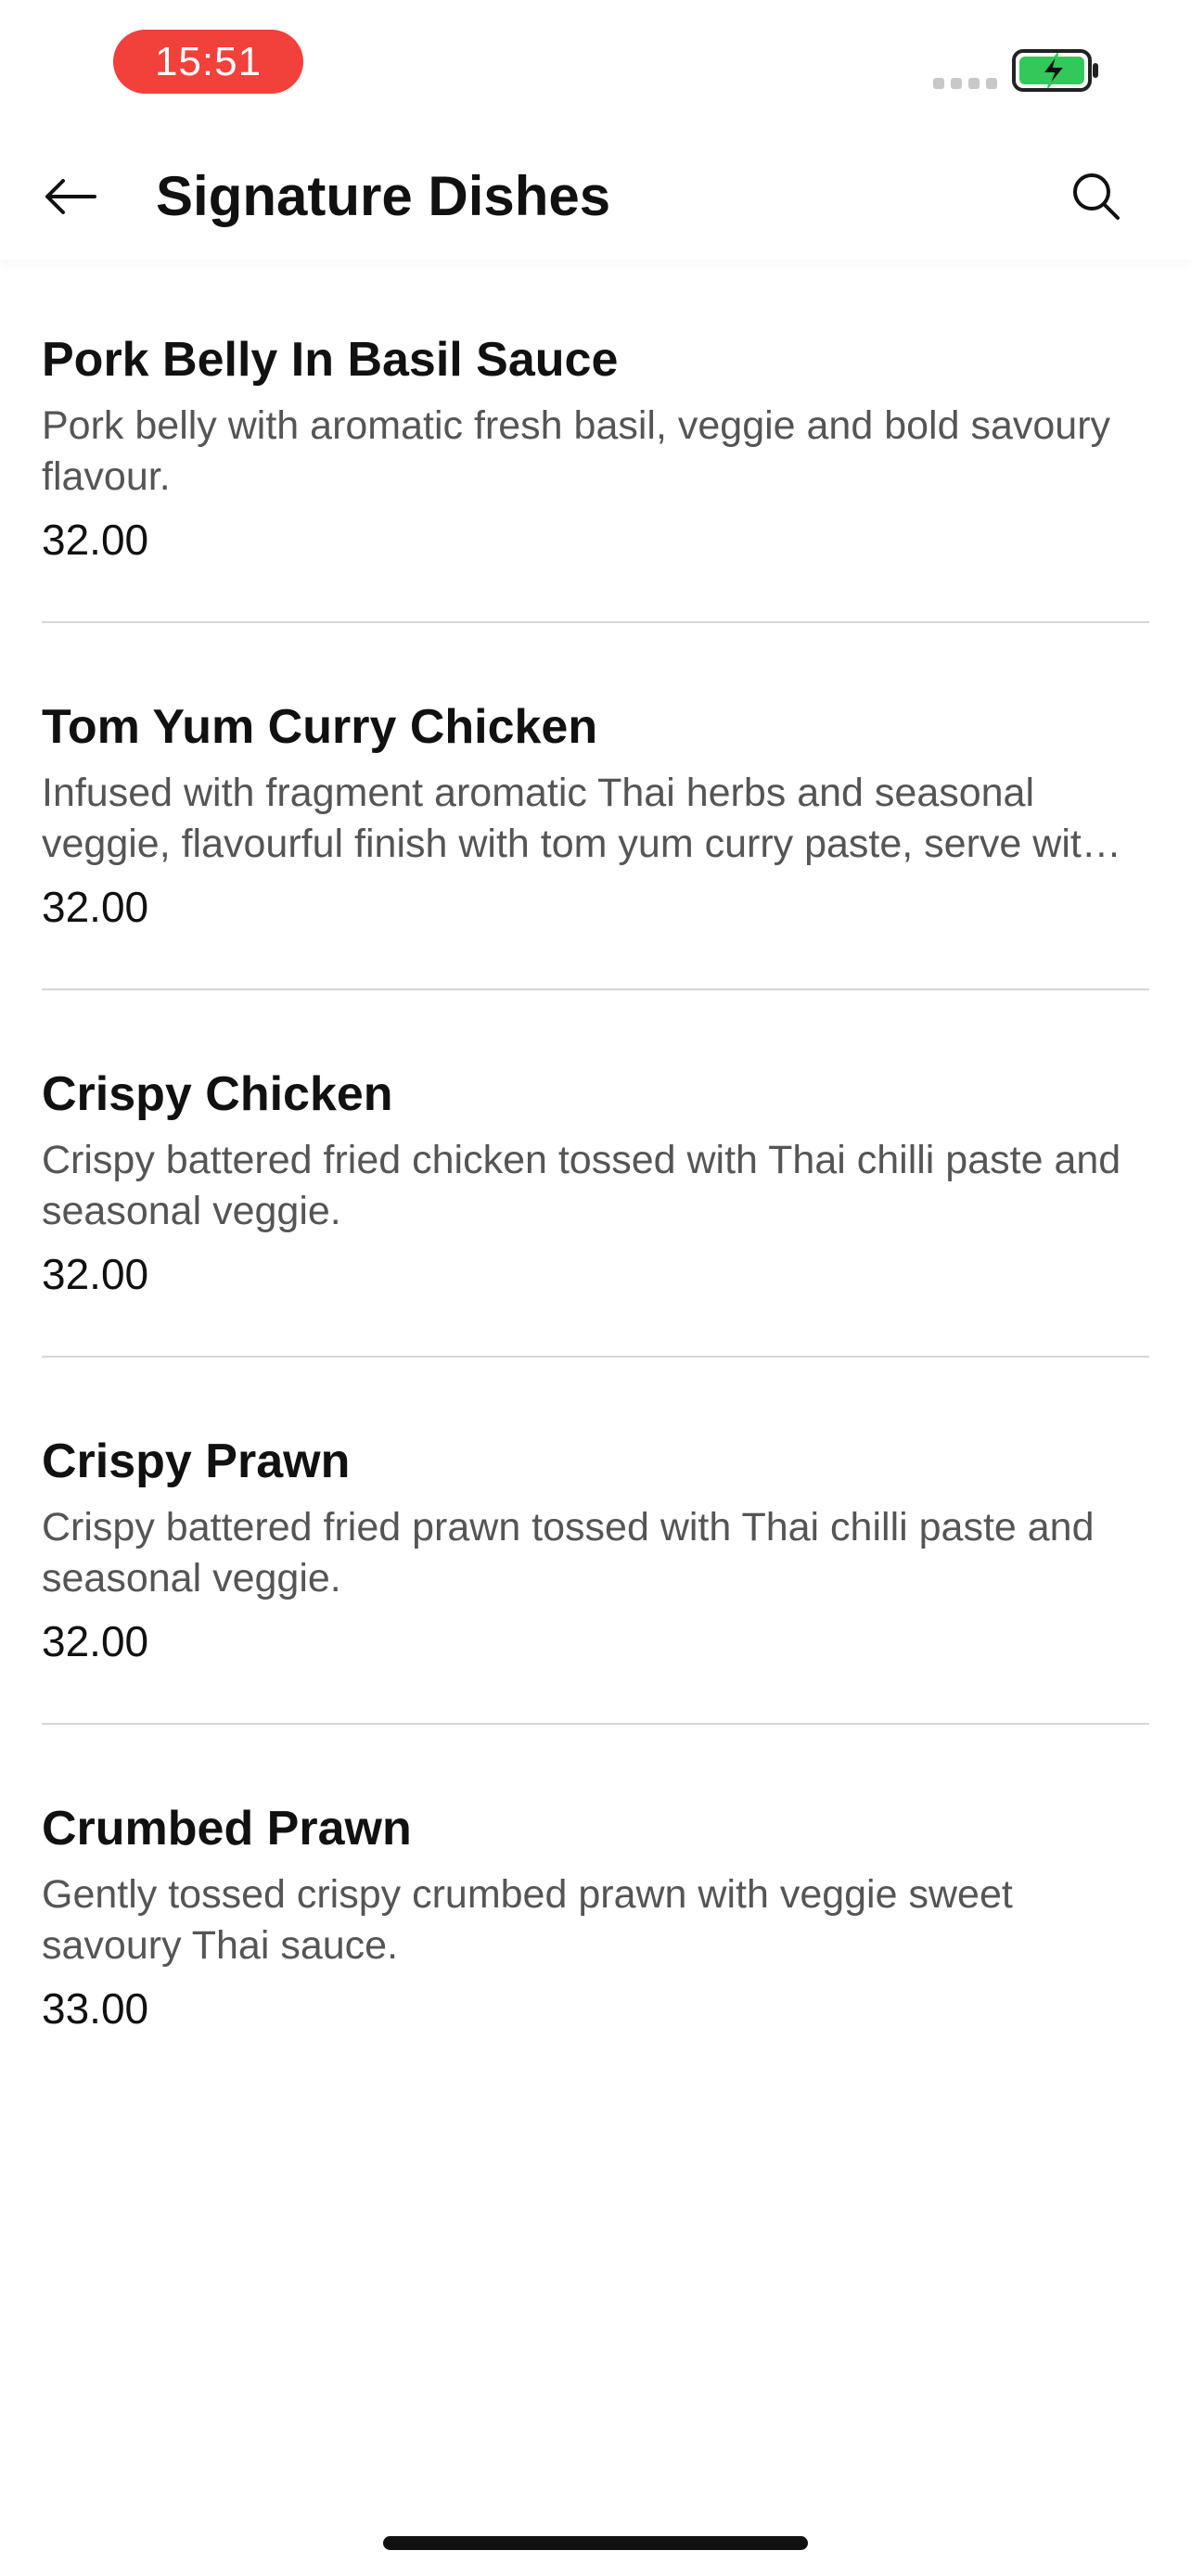 The image size is (1191, 2576). I want to click on back-button, so click(70, 196).